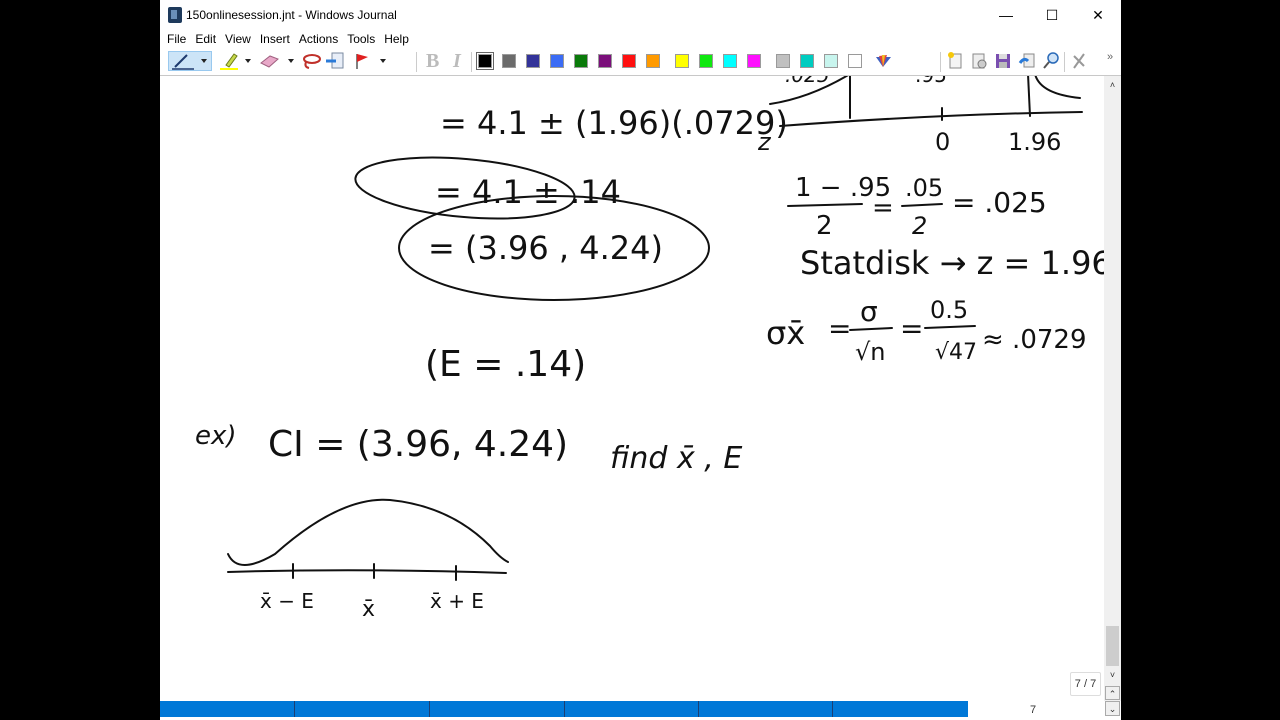 Image resolution: width=1280 pixels, height=720 pixels. Describe the element at coordinates (396, 39) in the screenshot. I see `menu-help: Help` at that location.